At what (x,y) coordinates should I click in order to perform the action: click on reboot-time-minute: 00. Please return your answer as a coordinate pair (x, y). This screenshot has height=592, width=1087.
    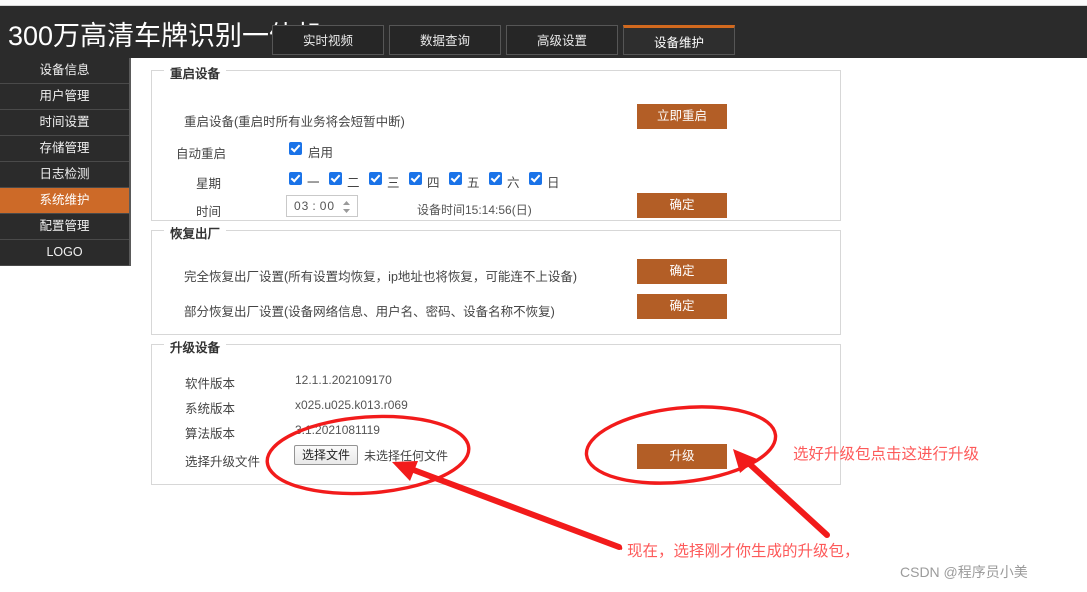
    Looking at the image, I should click on (327, 206).